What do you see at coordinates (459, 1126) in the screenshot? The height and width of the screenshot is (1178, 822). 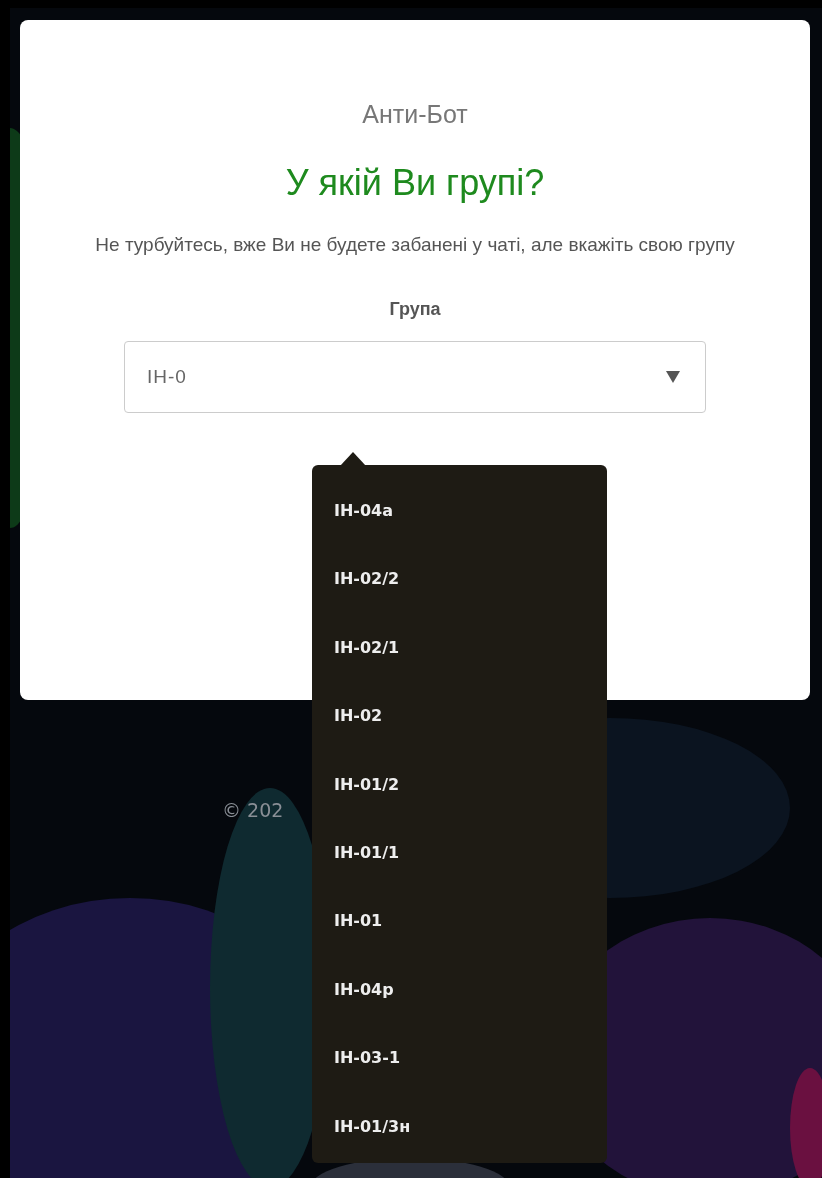 I see `dropdown-item: ІН-01/3н` at bounding box center [459, 1126].